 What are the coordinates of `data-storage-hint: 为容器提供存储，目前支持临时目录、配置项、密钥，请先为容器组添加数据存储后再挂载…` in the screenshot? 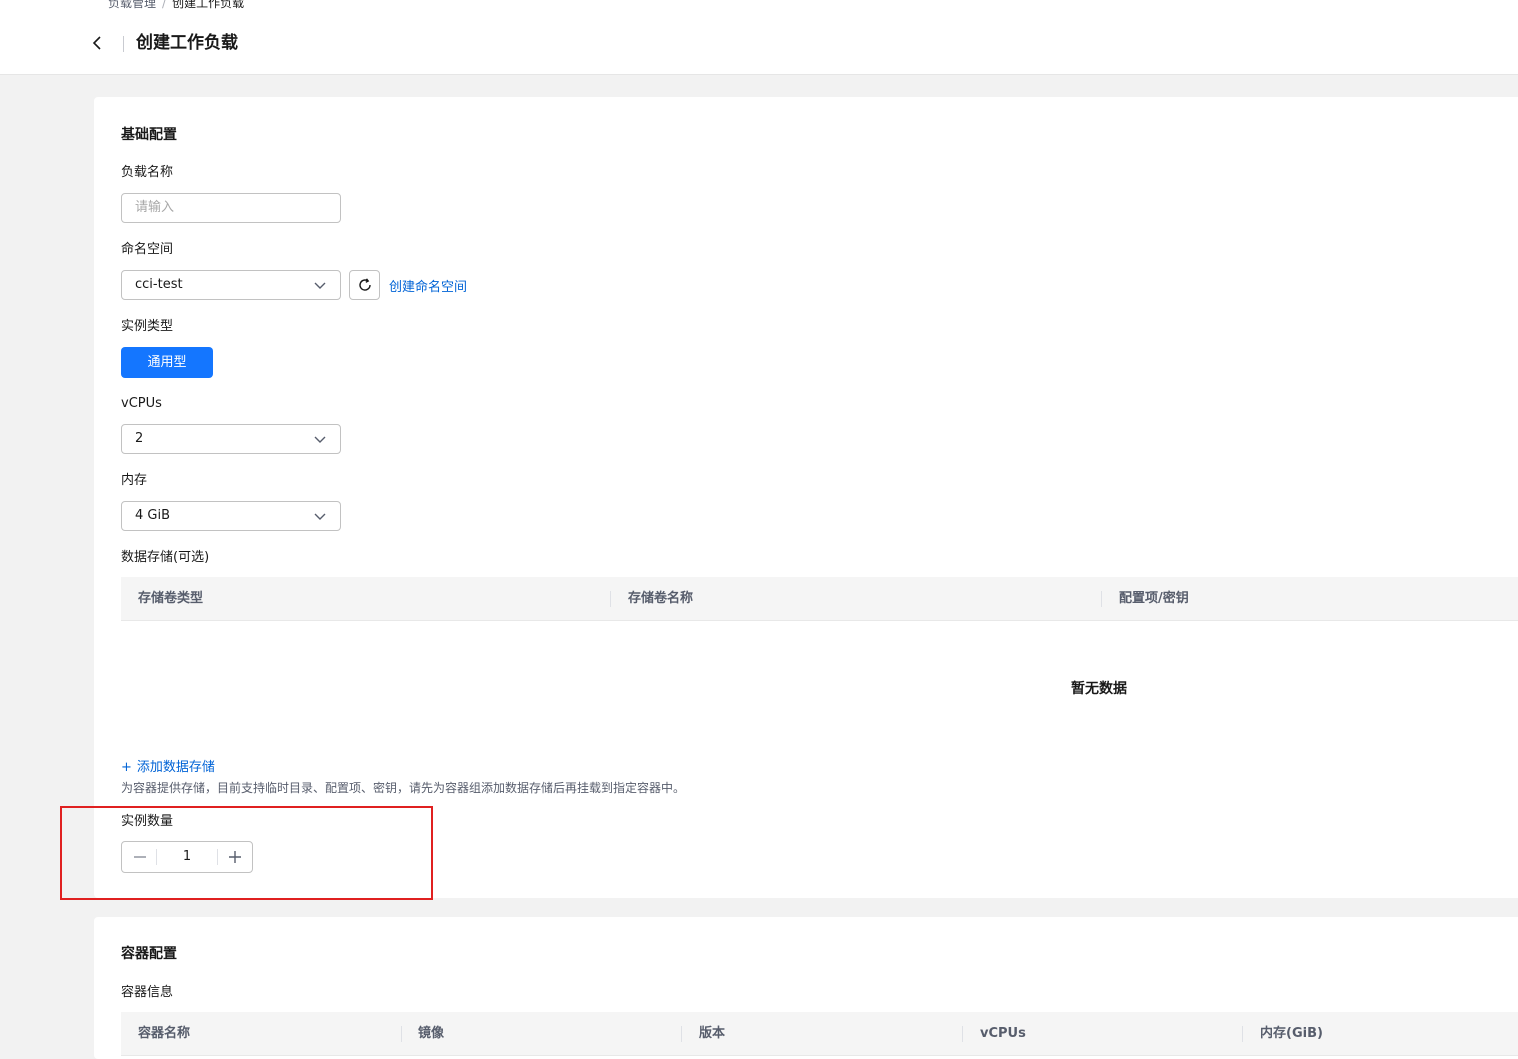 It's located at (403, 788).